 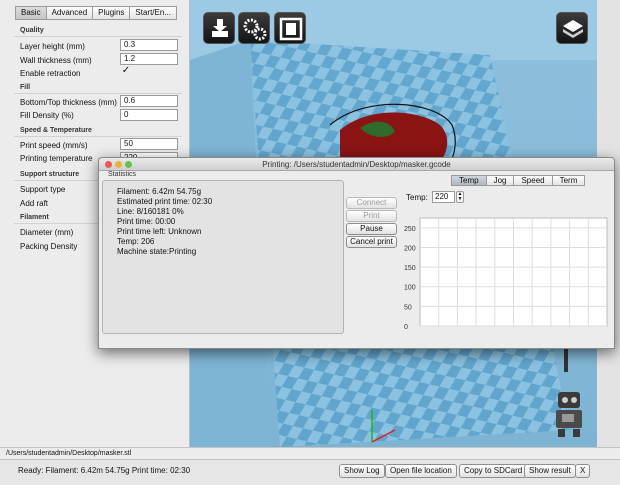 What do you see at coordinates (371, 242) in the screenshot?
I see `cancel-print-button: Cancel print` at bounding box center [371, 242].